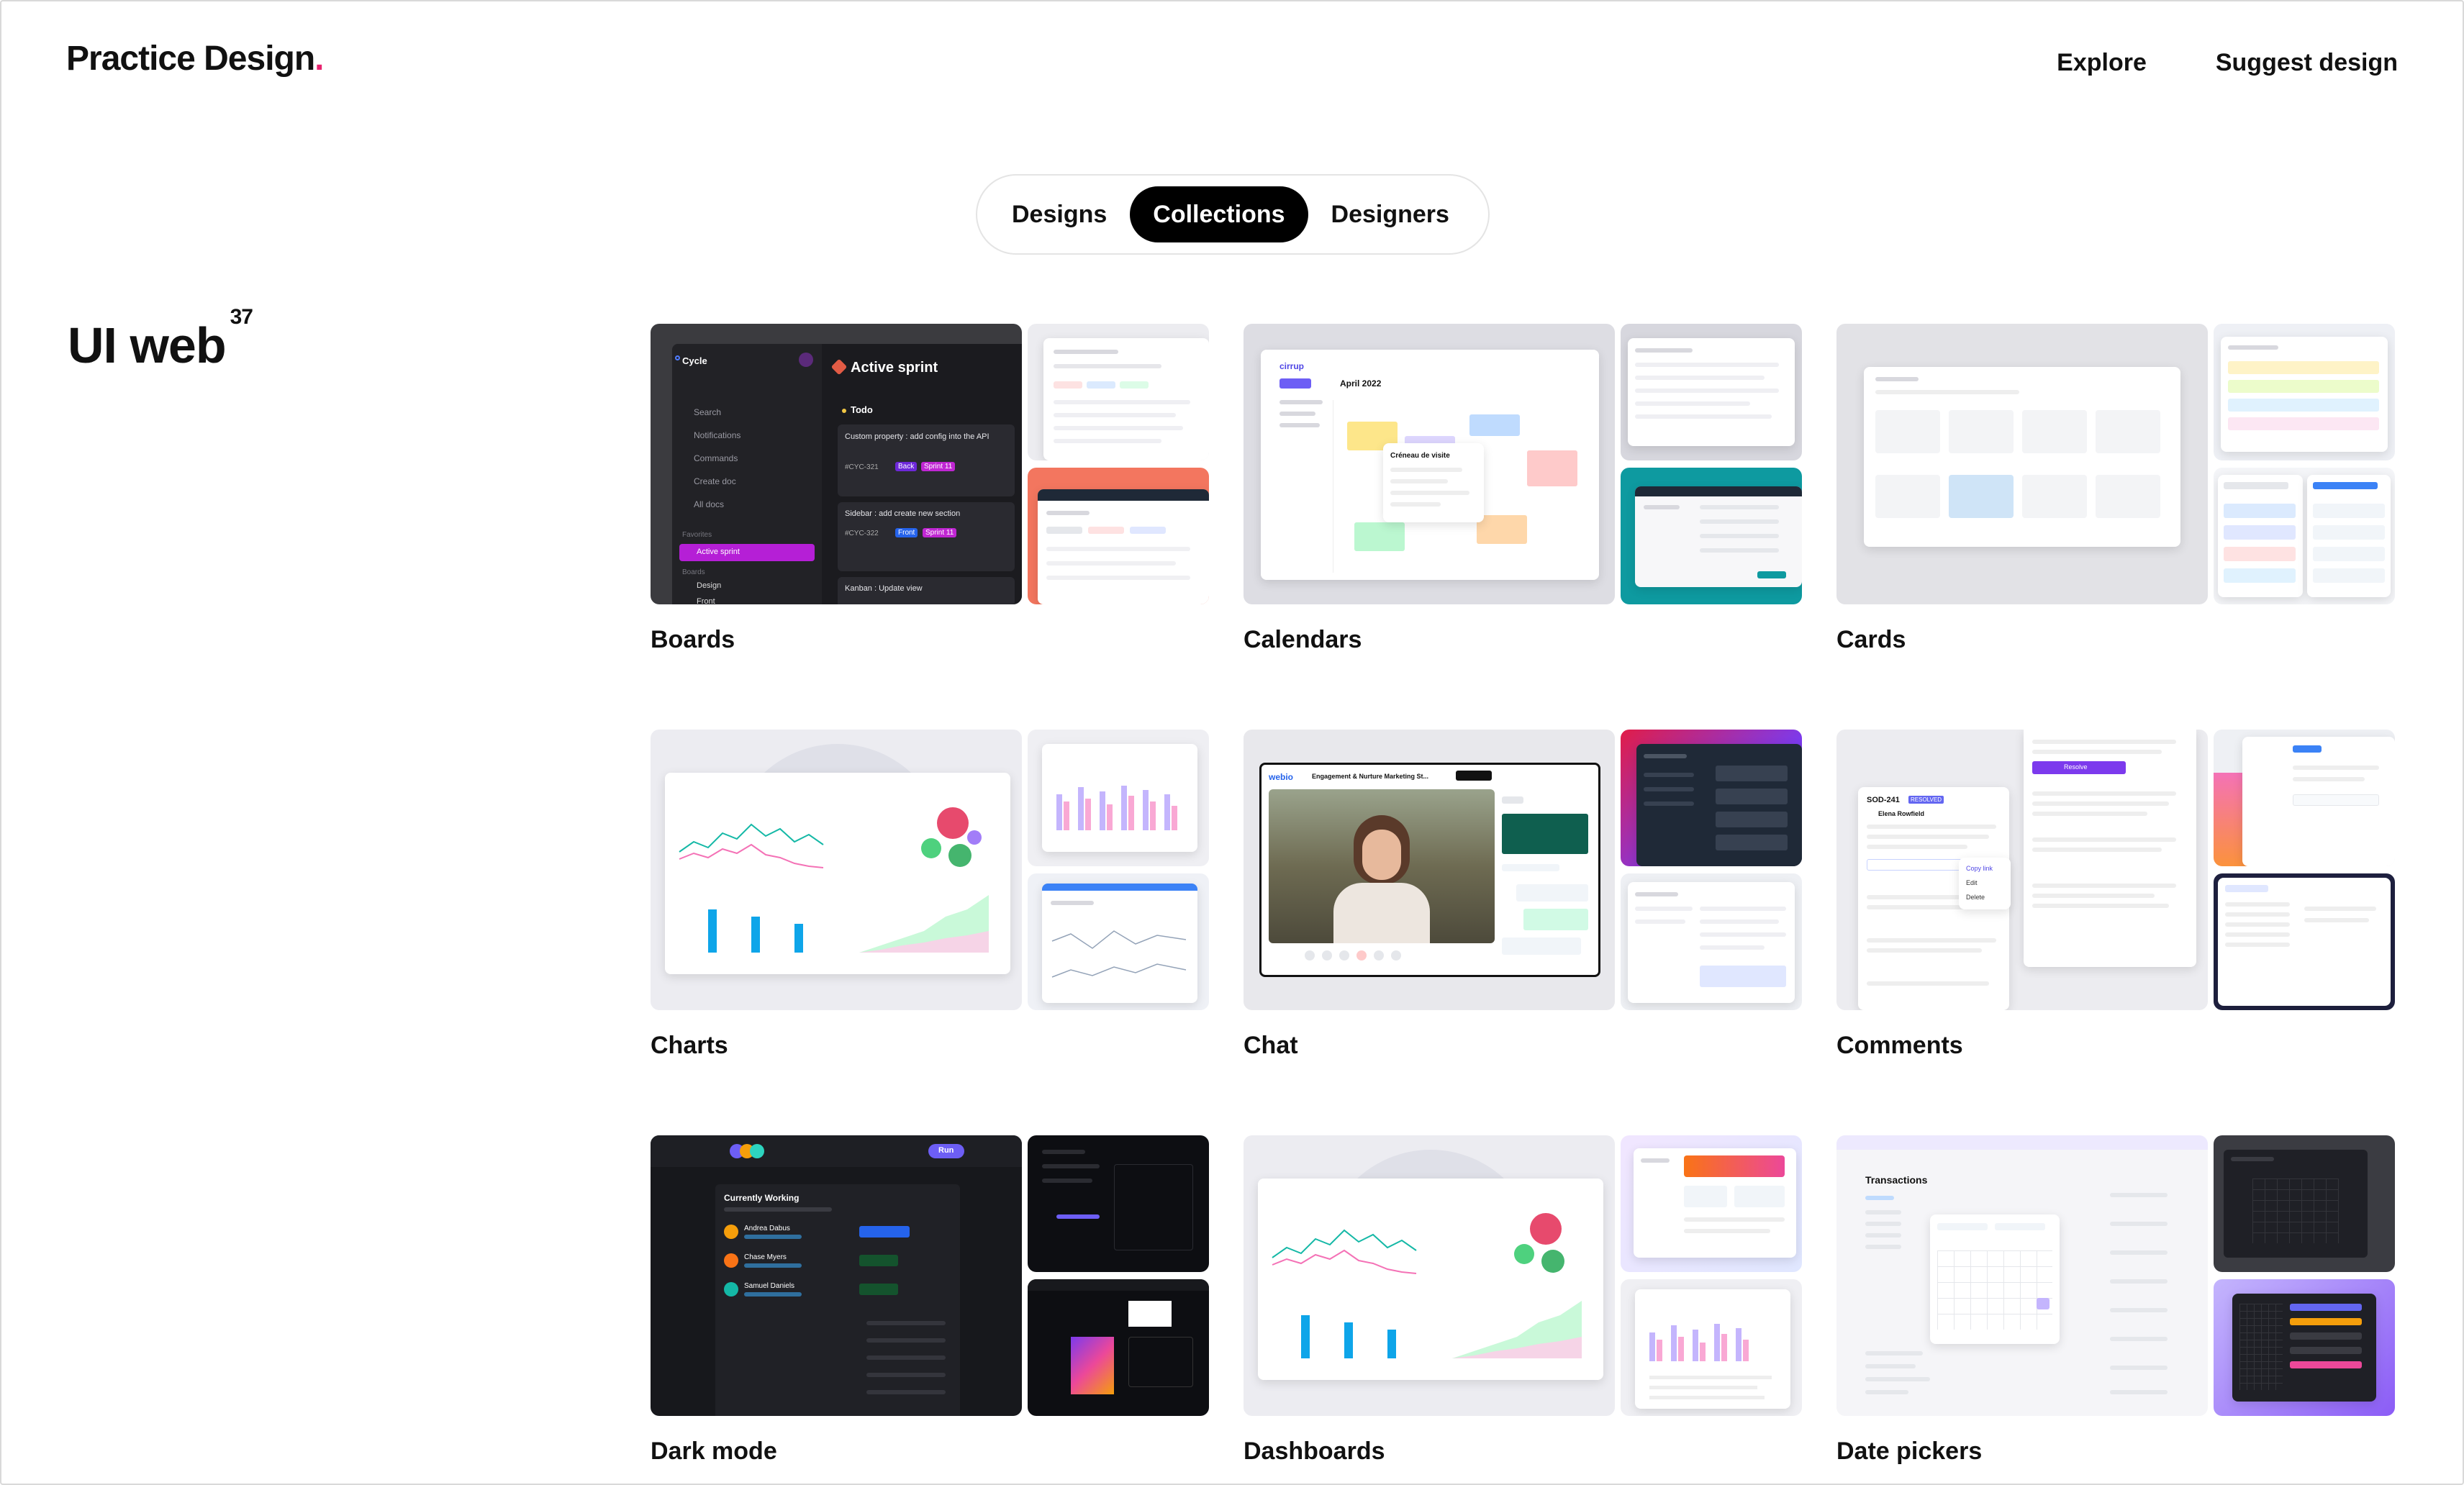  Describe the element at coordinates (195, 58) in the screenshot. I see `site-logo: Practice Design.` at that location.